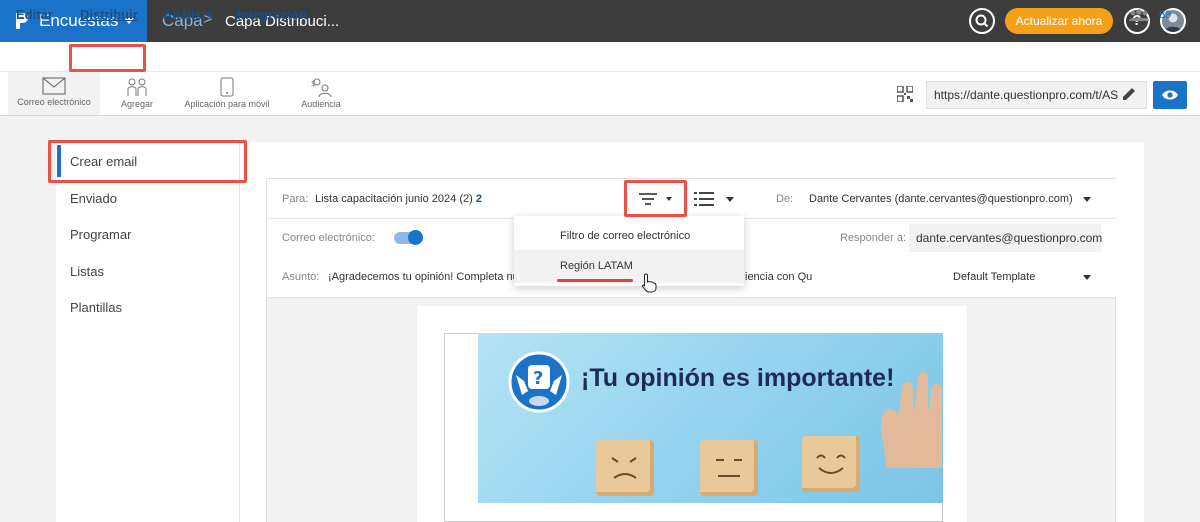  I want to click on mobile-phone-icon, so click(227, 87).